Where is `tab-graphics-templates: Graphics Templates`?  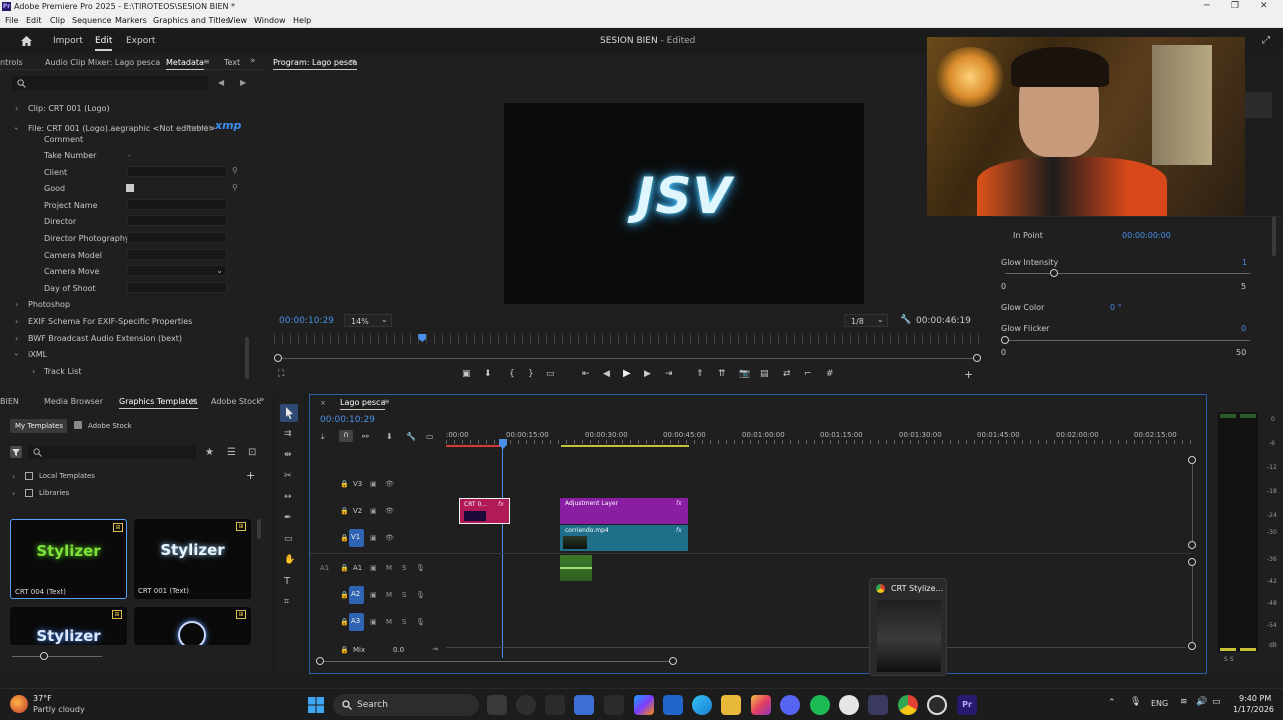 tab-graphics-templates: Graphics Templates is located at coordinates (158, 403).